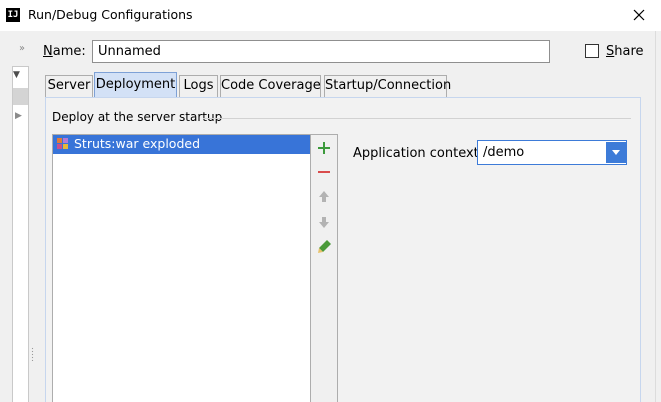 The height and width of the screenshot is (402, 661). I want to click on name-mnemonic: N, so click(48, 51).